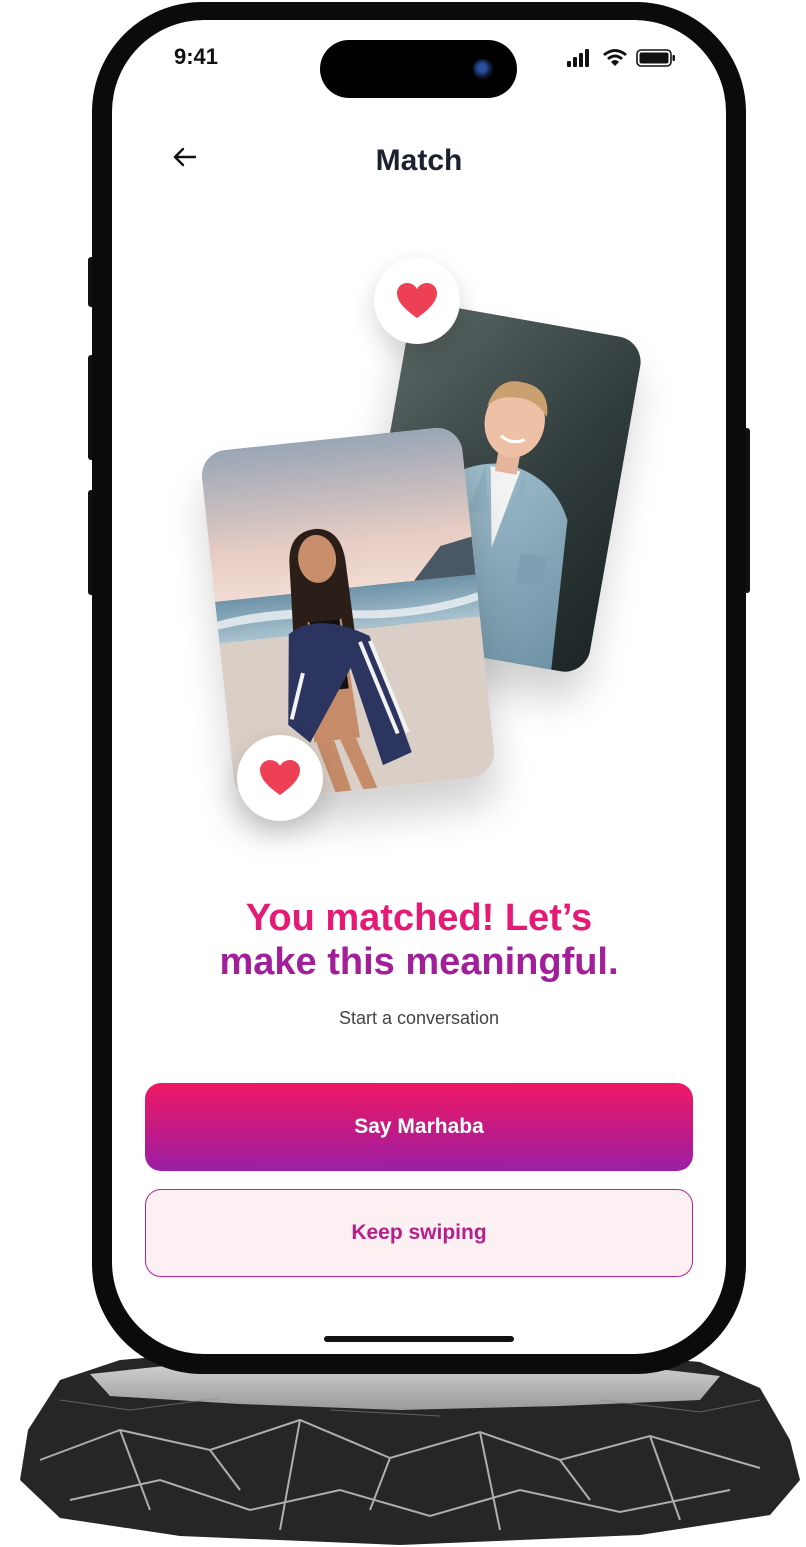 The width and height of the screenshot is (806, 1547). I want to click on battery-icon, so click(655, 58).